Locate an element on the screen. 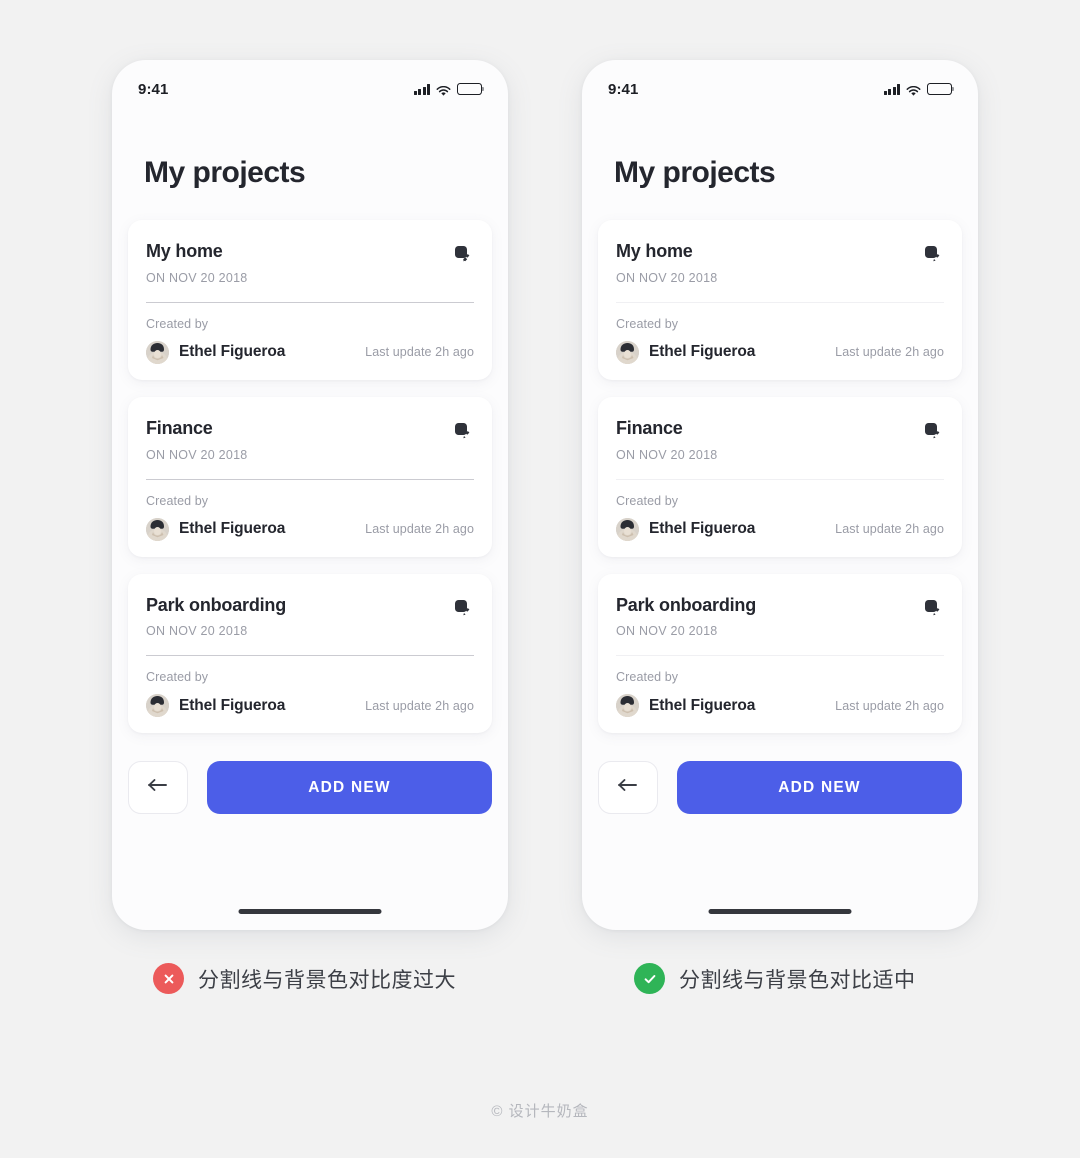  caption-right: 分割线与背景色对比适中 is located at coordinates (775, 978).